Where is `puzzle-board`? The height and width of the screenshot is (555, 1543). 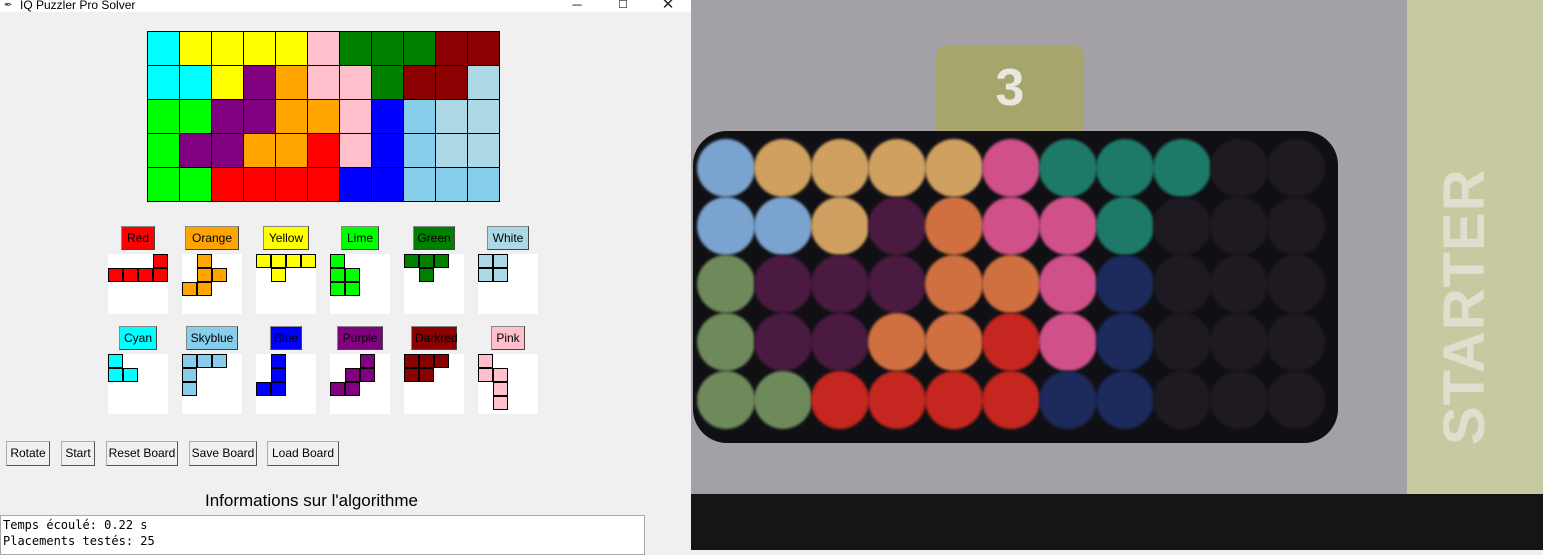
puzzle-board is located at coordinates (323, 116).